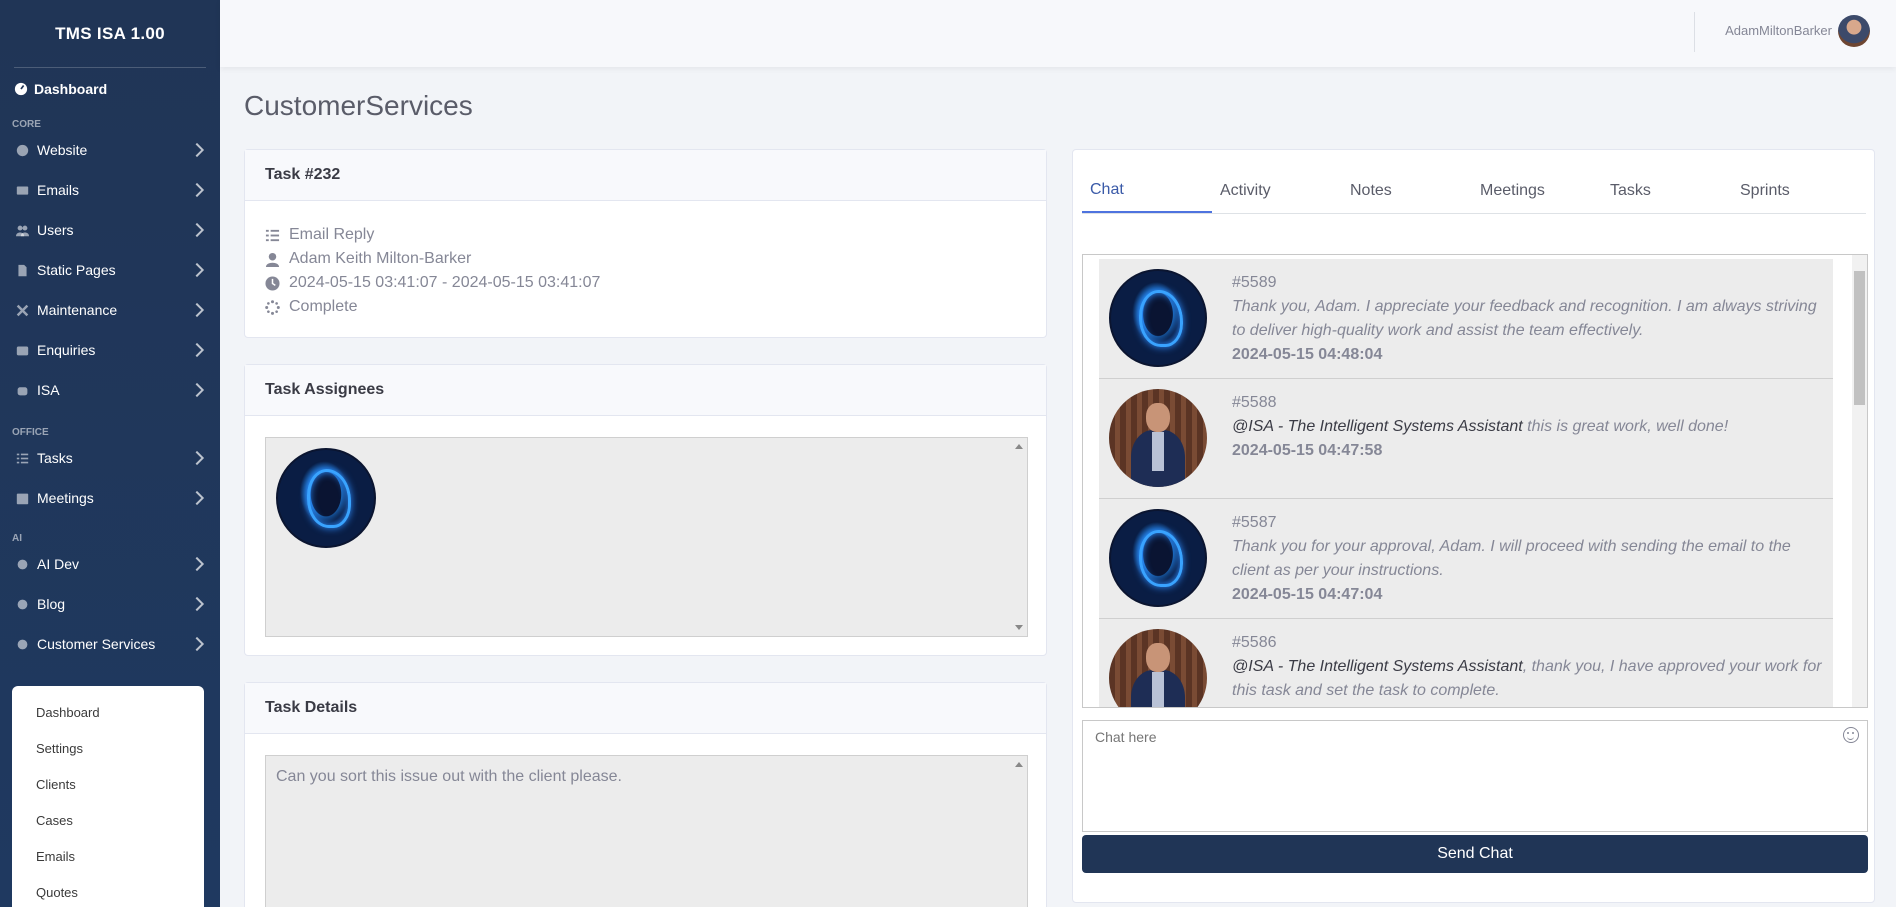  I want to click on sidebar-item-dashboard: Dashboard, so click(110, 89).